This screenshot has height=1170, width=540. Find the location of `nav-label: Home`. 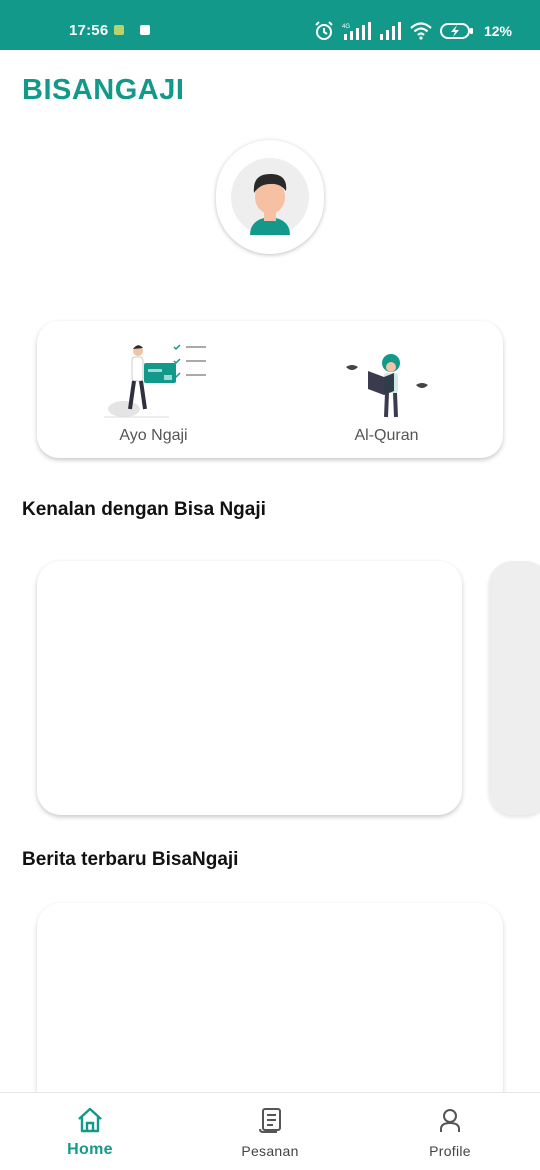

nav-label: Home is located at coordinates (90, 1149).